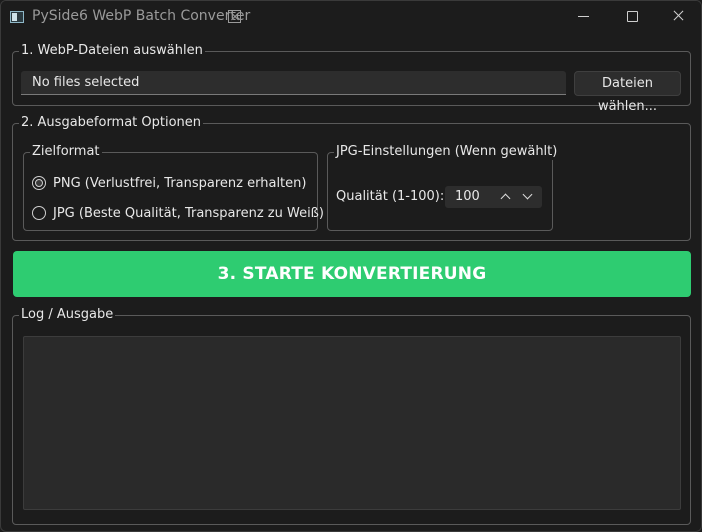 This screenshot has height=532, width=702. Describe the element at coordinates (351, 17) in the screenshot. I see `title-bar: PySide6 WebP Batch Converter` at that location.